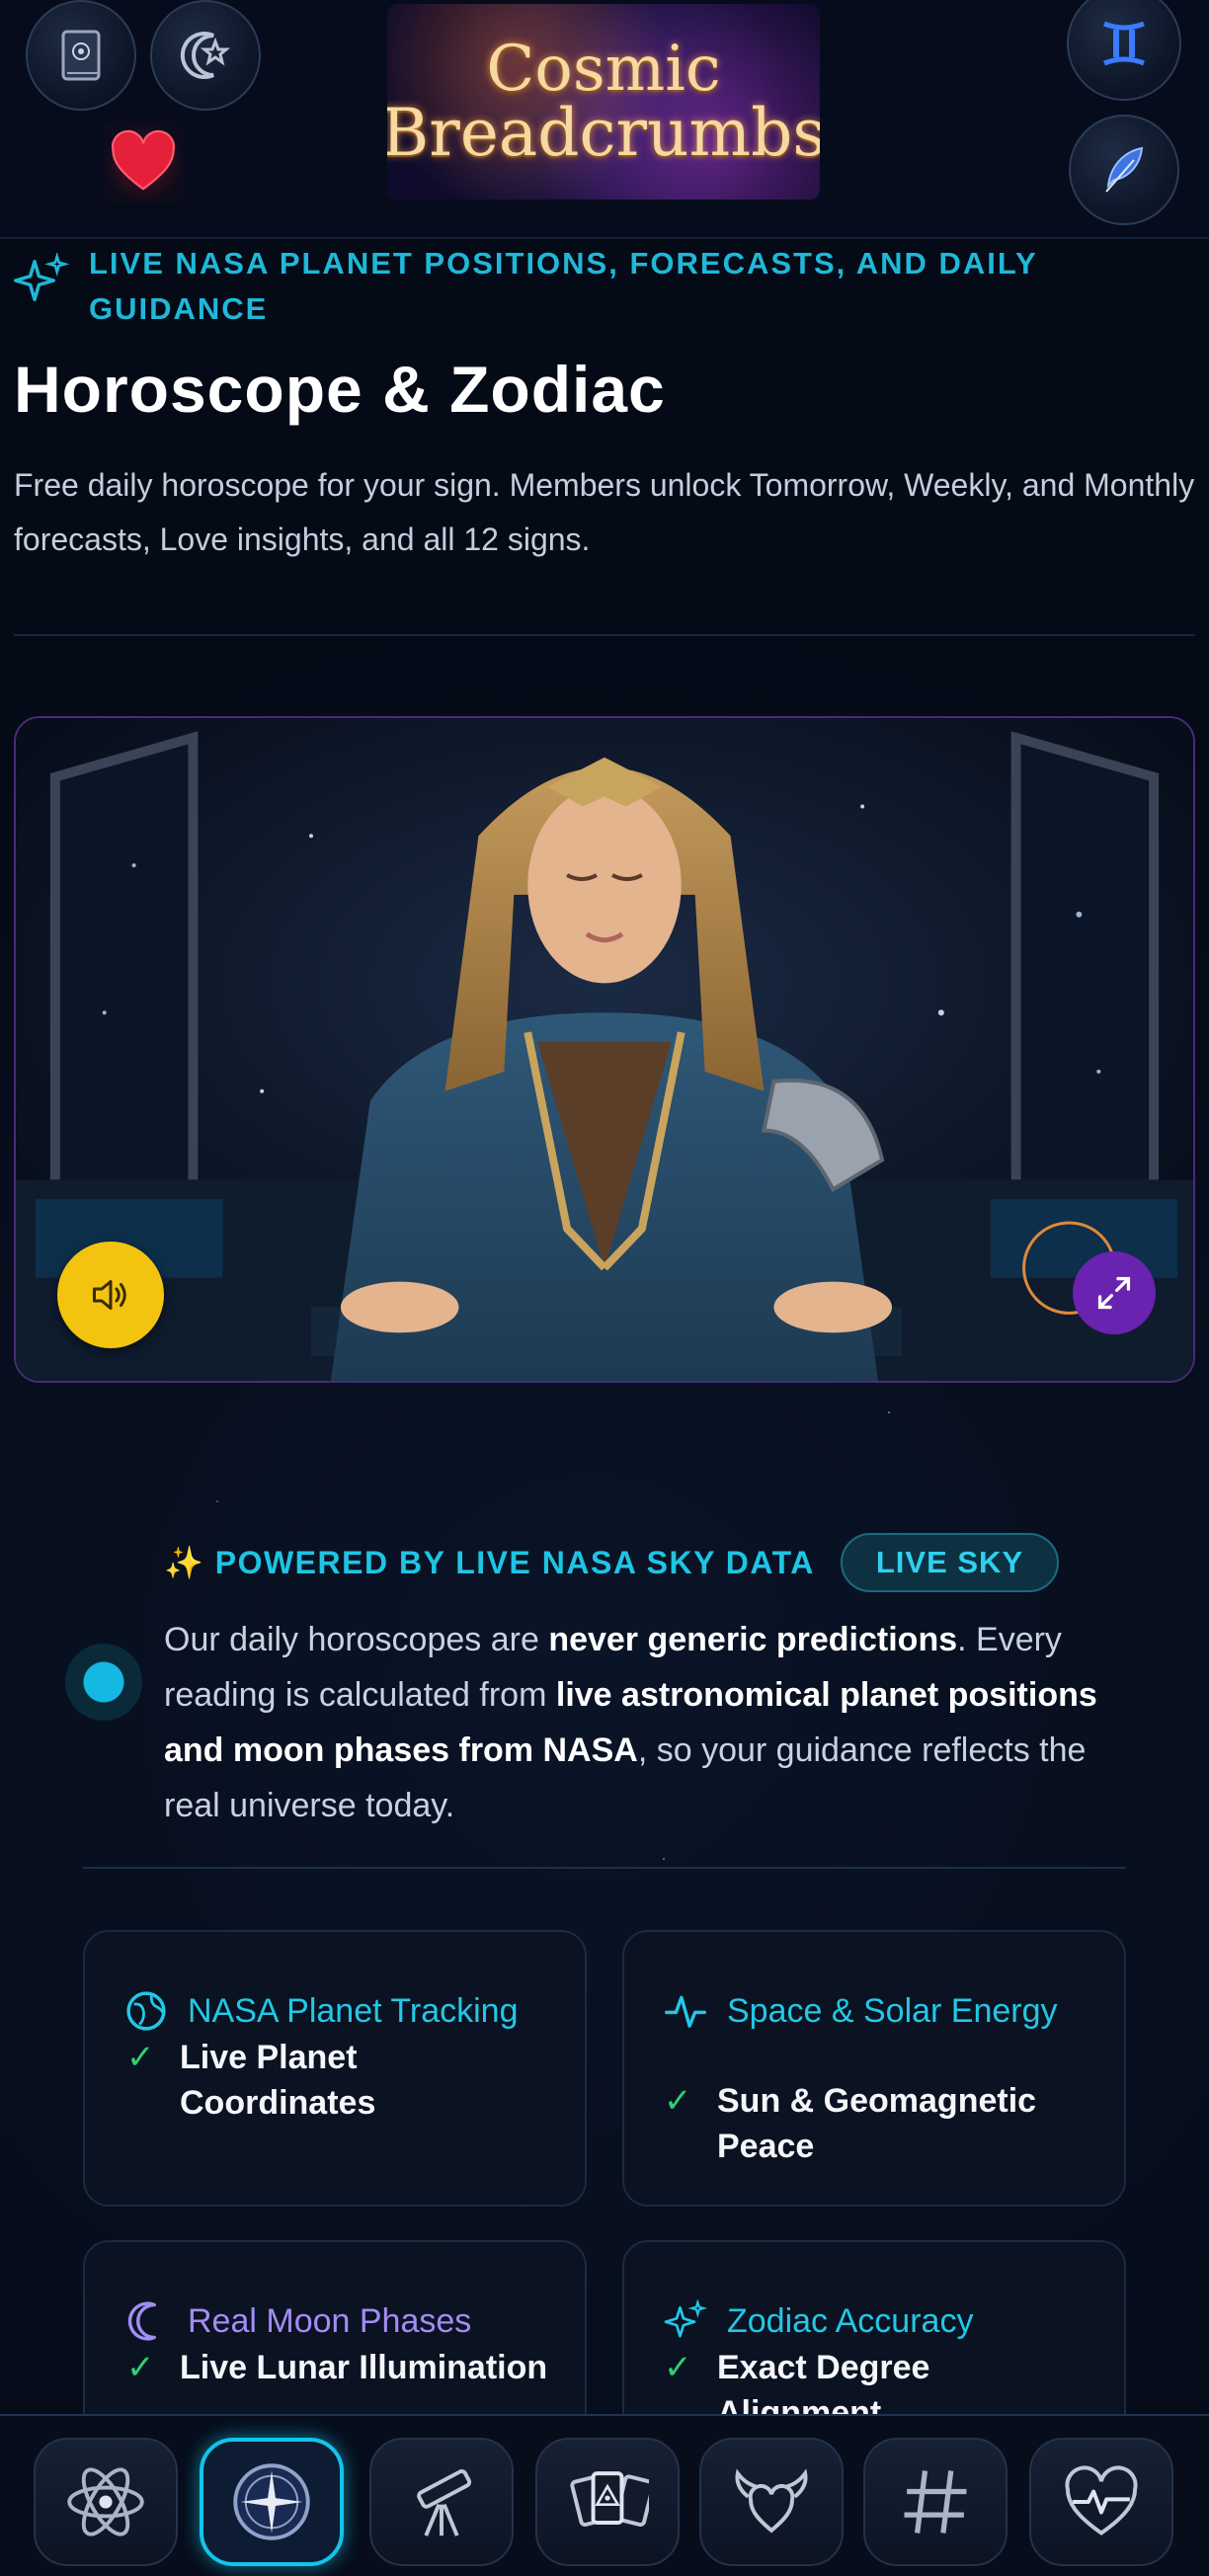 Image resolution: width=1209 pixels, height=2576 pixels. Describe the element at coordinates (489, 1562) in the screenshot. I see `nasa-heading: ✨ POWERED BY LIVE NASA SKY DATA` at that location.